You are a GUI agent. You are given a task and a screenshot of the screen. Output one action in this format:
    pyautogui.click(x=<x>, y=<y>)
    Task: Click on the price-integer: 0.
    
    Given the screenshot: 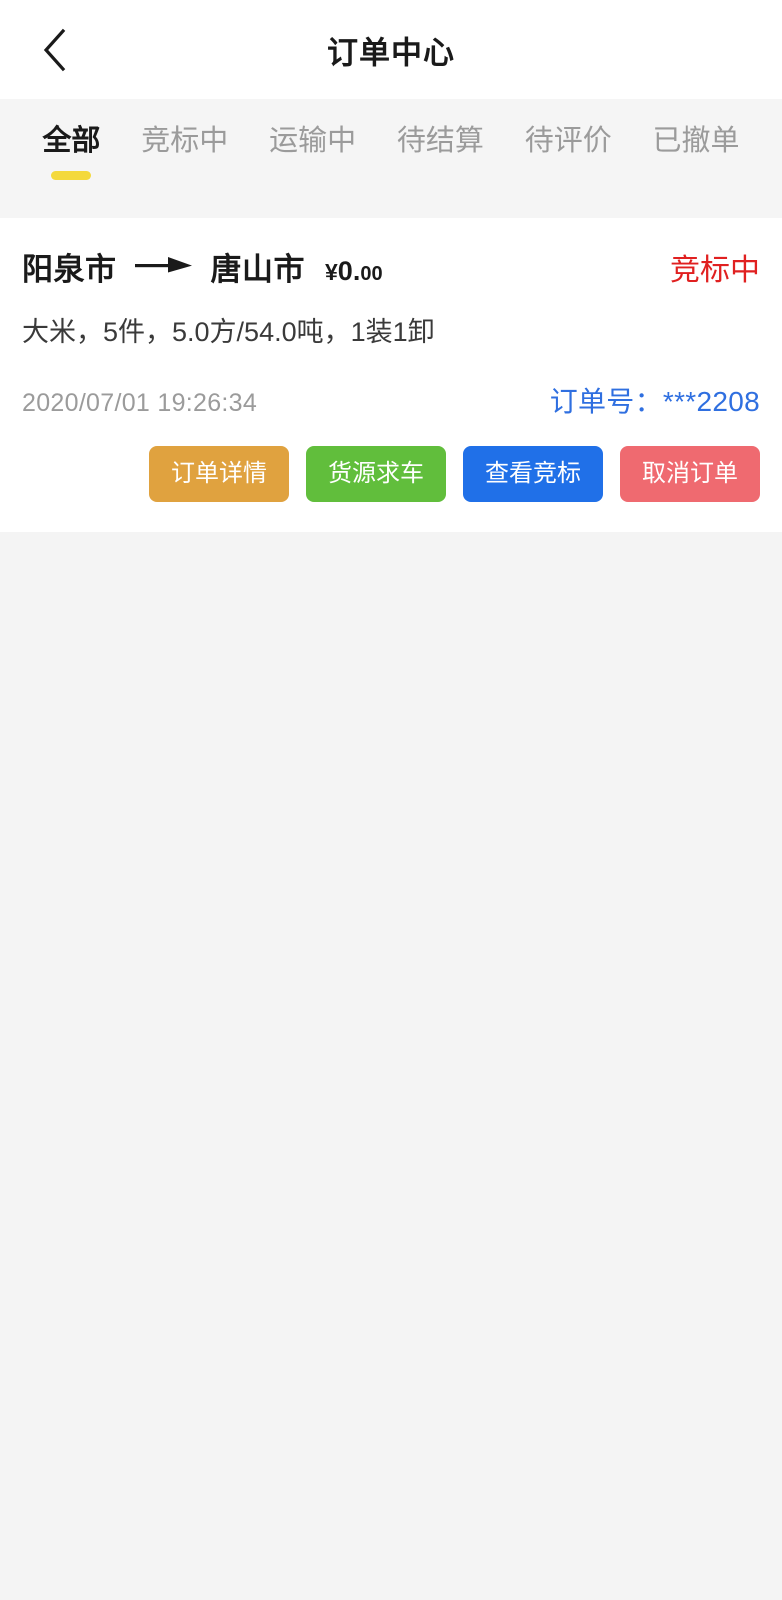 What is the action you would take?
    pyautogui.click(x=349, y=271)
    